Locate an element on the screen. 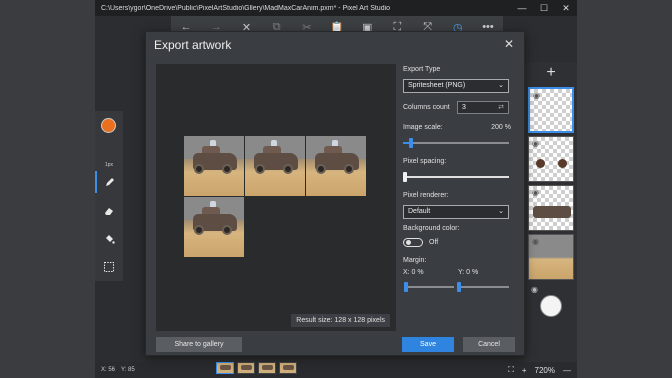  zoom-level: 720% is located at coordinates (544, 370).